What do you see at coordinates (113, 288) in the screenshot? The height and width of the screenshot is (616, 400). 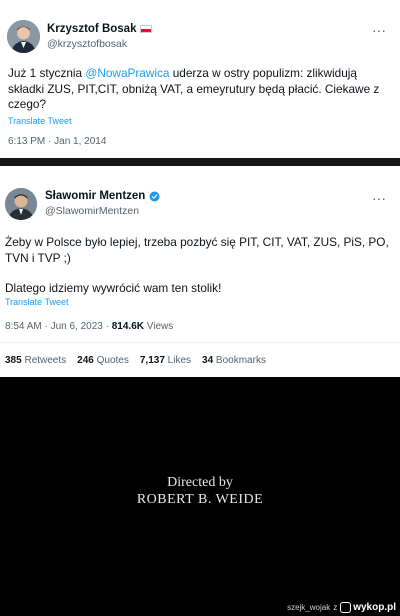 I see `mentzen-tweet-text-line2: Dlatego idziemy wywrócić wam ten stolik!` at bounding box center [113, 288].